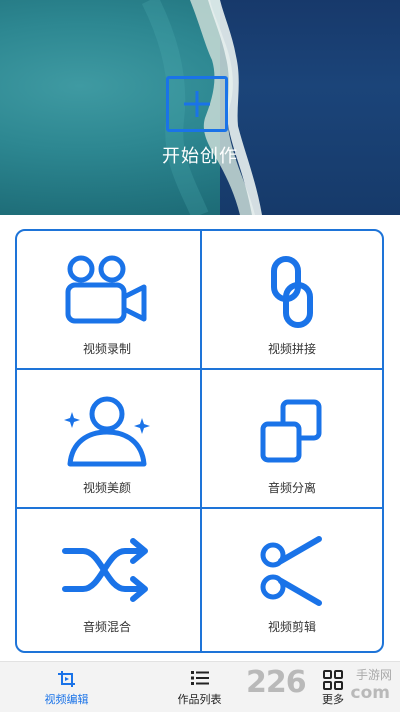  I want to click on tab-video-edit: 视频编辑, so click(66, 687).